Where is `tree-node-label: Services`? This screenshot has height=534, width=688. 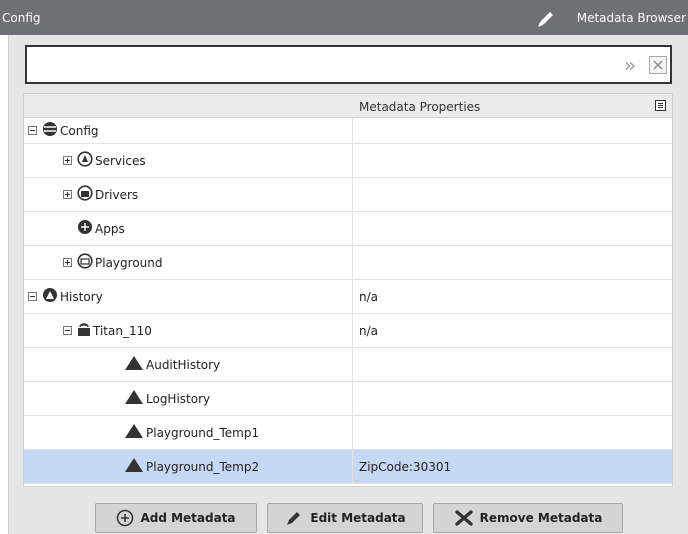 tree-node-label: Services is located at coordinates (120, 160).